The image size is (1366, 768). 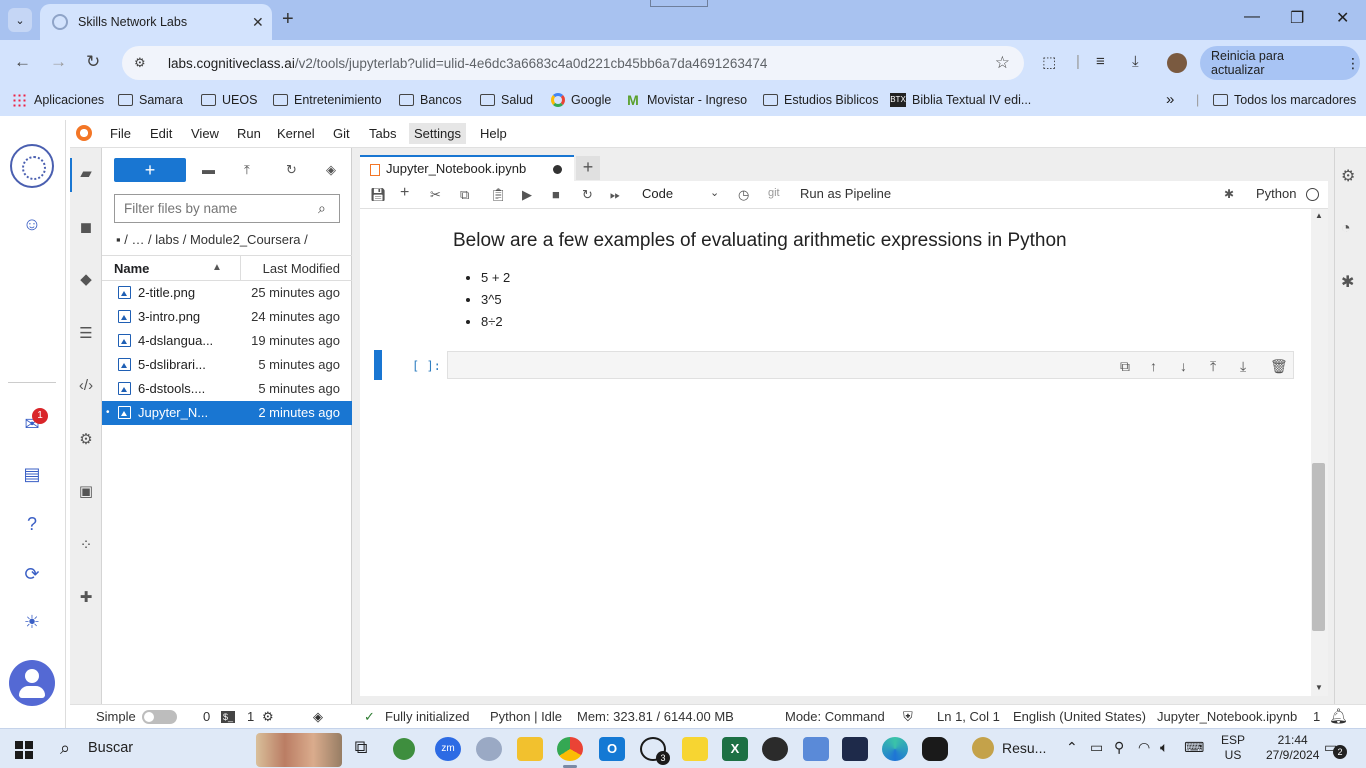 What do you see at coordinates (506, 100) in the screenshot?
I see `bookmark-salud: Salud` at bounding box center [506, 100].